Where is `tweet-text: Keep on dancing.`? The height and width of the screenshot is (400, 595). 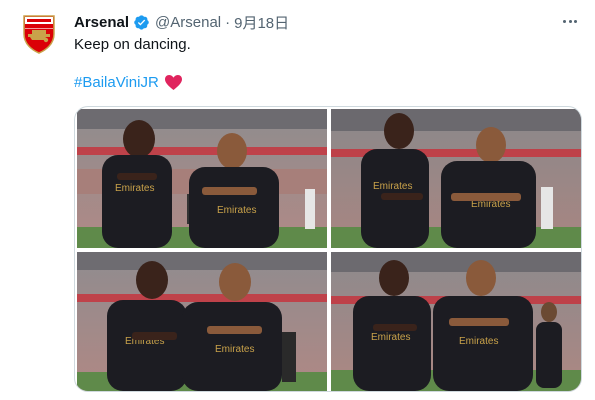
tweet-text: Keep on dancing. is located at coordinates (132, 44).